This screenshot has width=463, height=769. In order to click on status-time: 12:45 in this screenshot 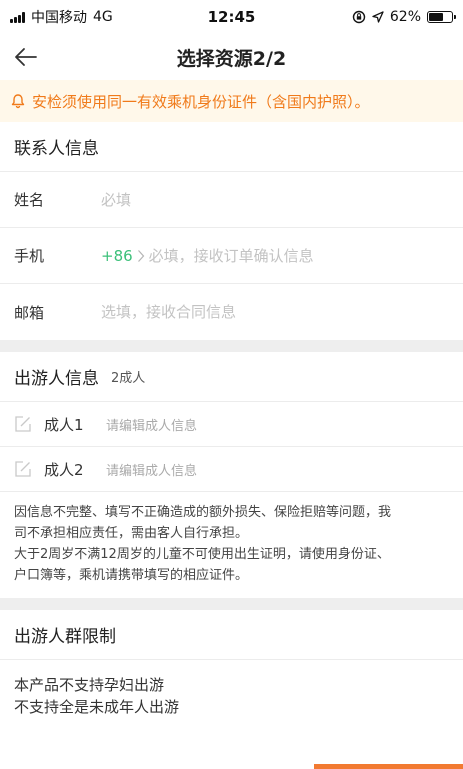, I will do `click(231, 17)`.